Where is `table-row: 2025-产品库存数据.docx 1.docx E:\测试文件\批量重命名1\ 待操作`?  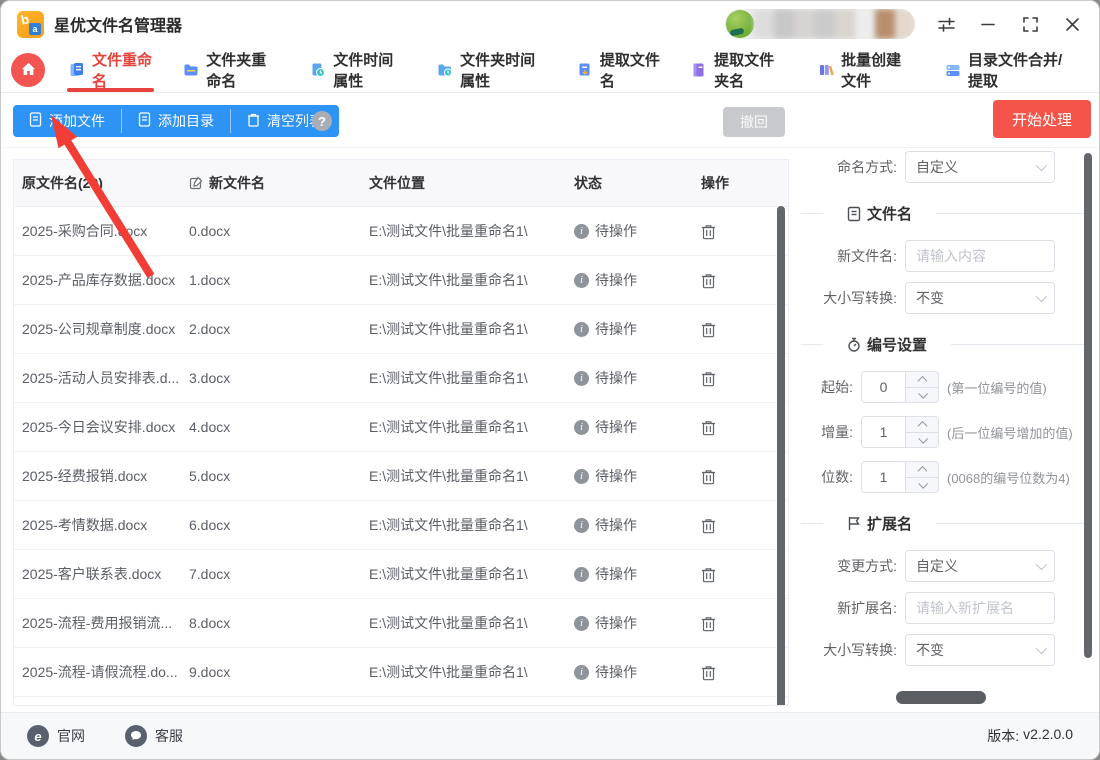
table-row: 2025-产品库存数据.docx 1.docx E:\测试文件\批量重命名1\ 待操作 is located at coordinates (401, 280).